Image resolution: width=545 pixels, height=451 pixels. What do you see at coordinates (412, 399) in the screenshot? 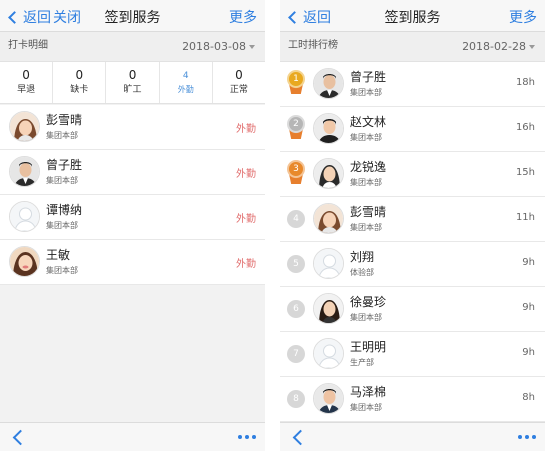
I see `ranking-row: 8 马泽棉 集团本部 8h` at bounding box center [412, 399].